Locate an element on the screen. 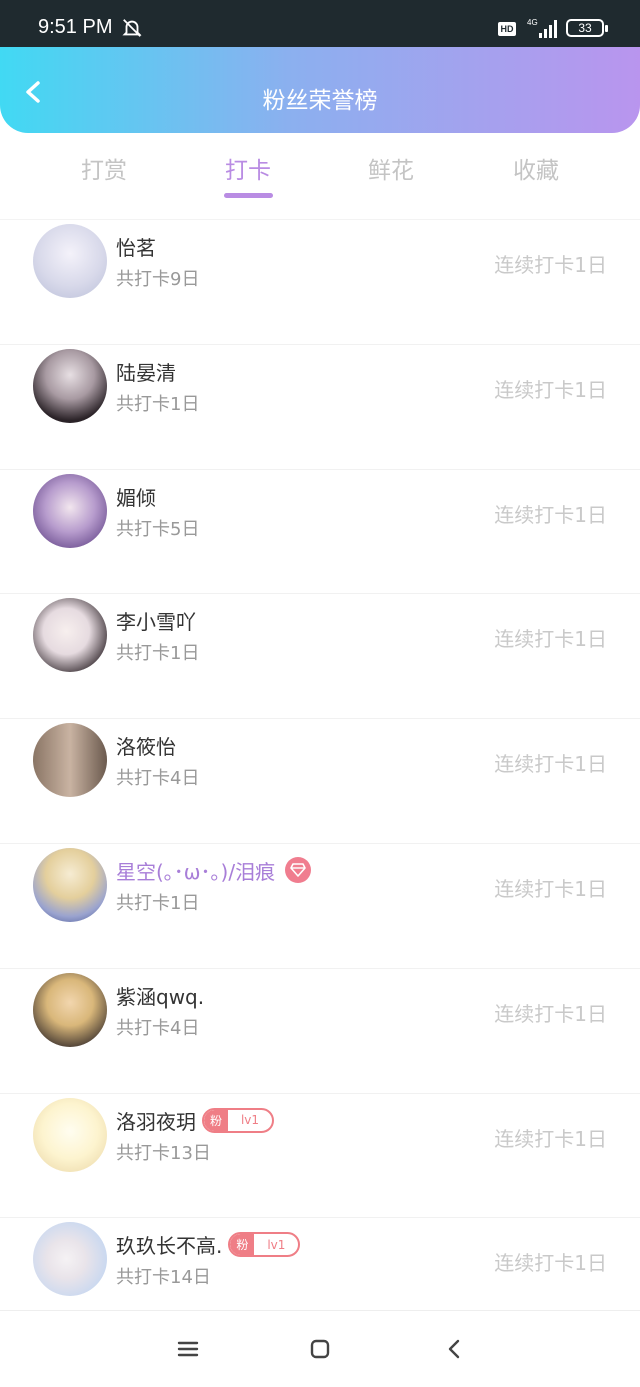 This screenshot has height=1387, width=640. list-item: 洛筱怡 共打卡4日 连续打卡1日 is located at coordinates (320, 780).